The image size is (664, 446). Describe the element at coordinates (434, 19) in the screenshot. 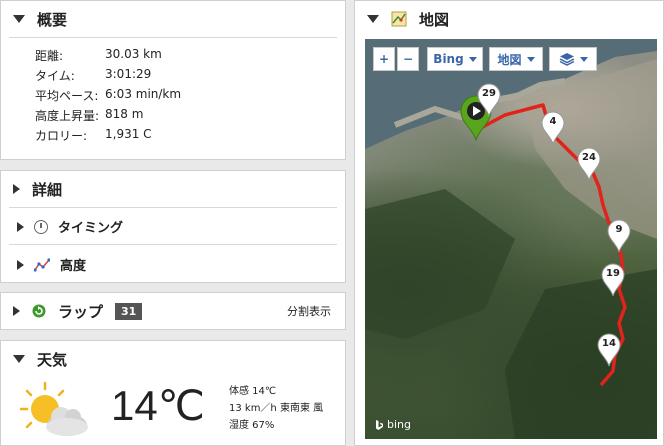

I see `map-title: 地図` at that location.